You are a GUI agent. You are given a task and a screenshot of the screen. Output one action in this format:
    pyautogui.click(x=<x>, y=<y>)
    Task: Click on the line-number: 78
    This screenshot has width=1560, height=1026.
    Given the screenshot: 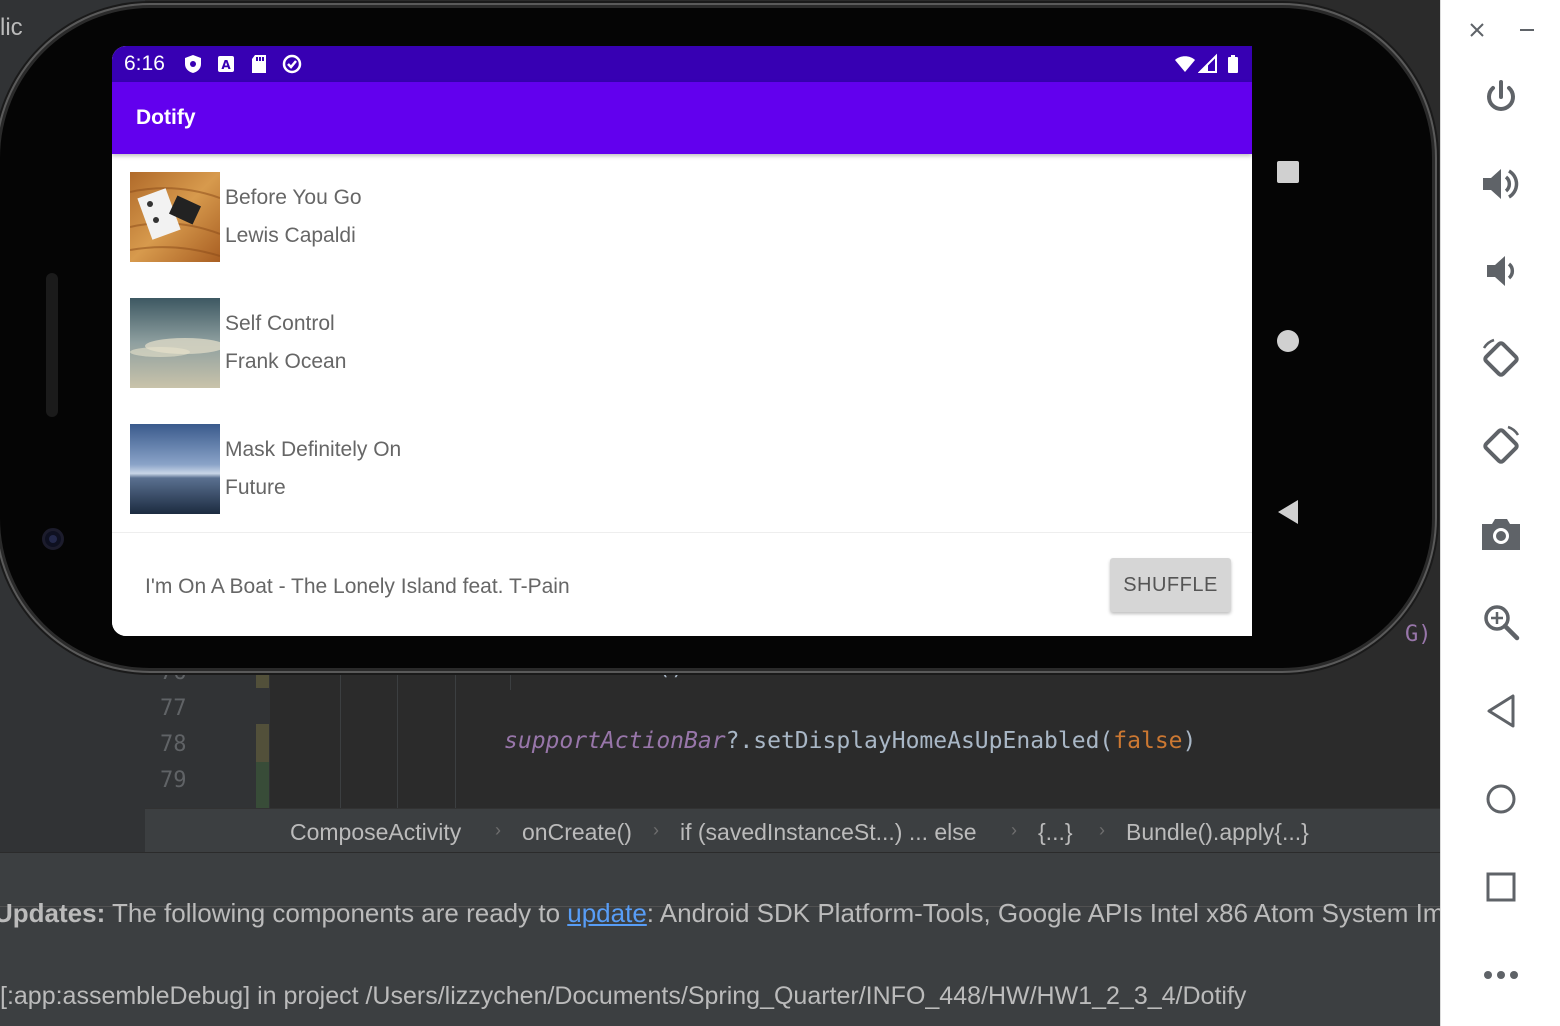 What is the action you would take?
    pyautogui.click(x=173, y=744)
    